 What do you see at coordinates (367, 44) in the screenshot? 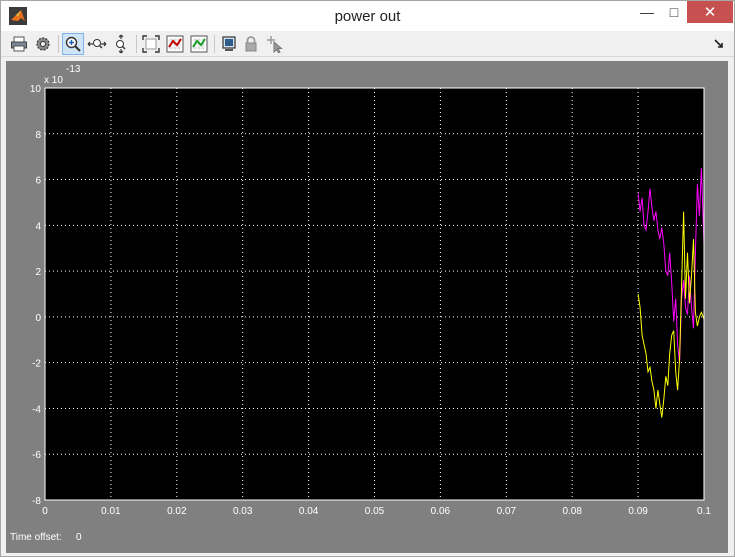
I see `scope-toolbar` at bounding box center [367, 44].